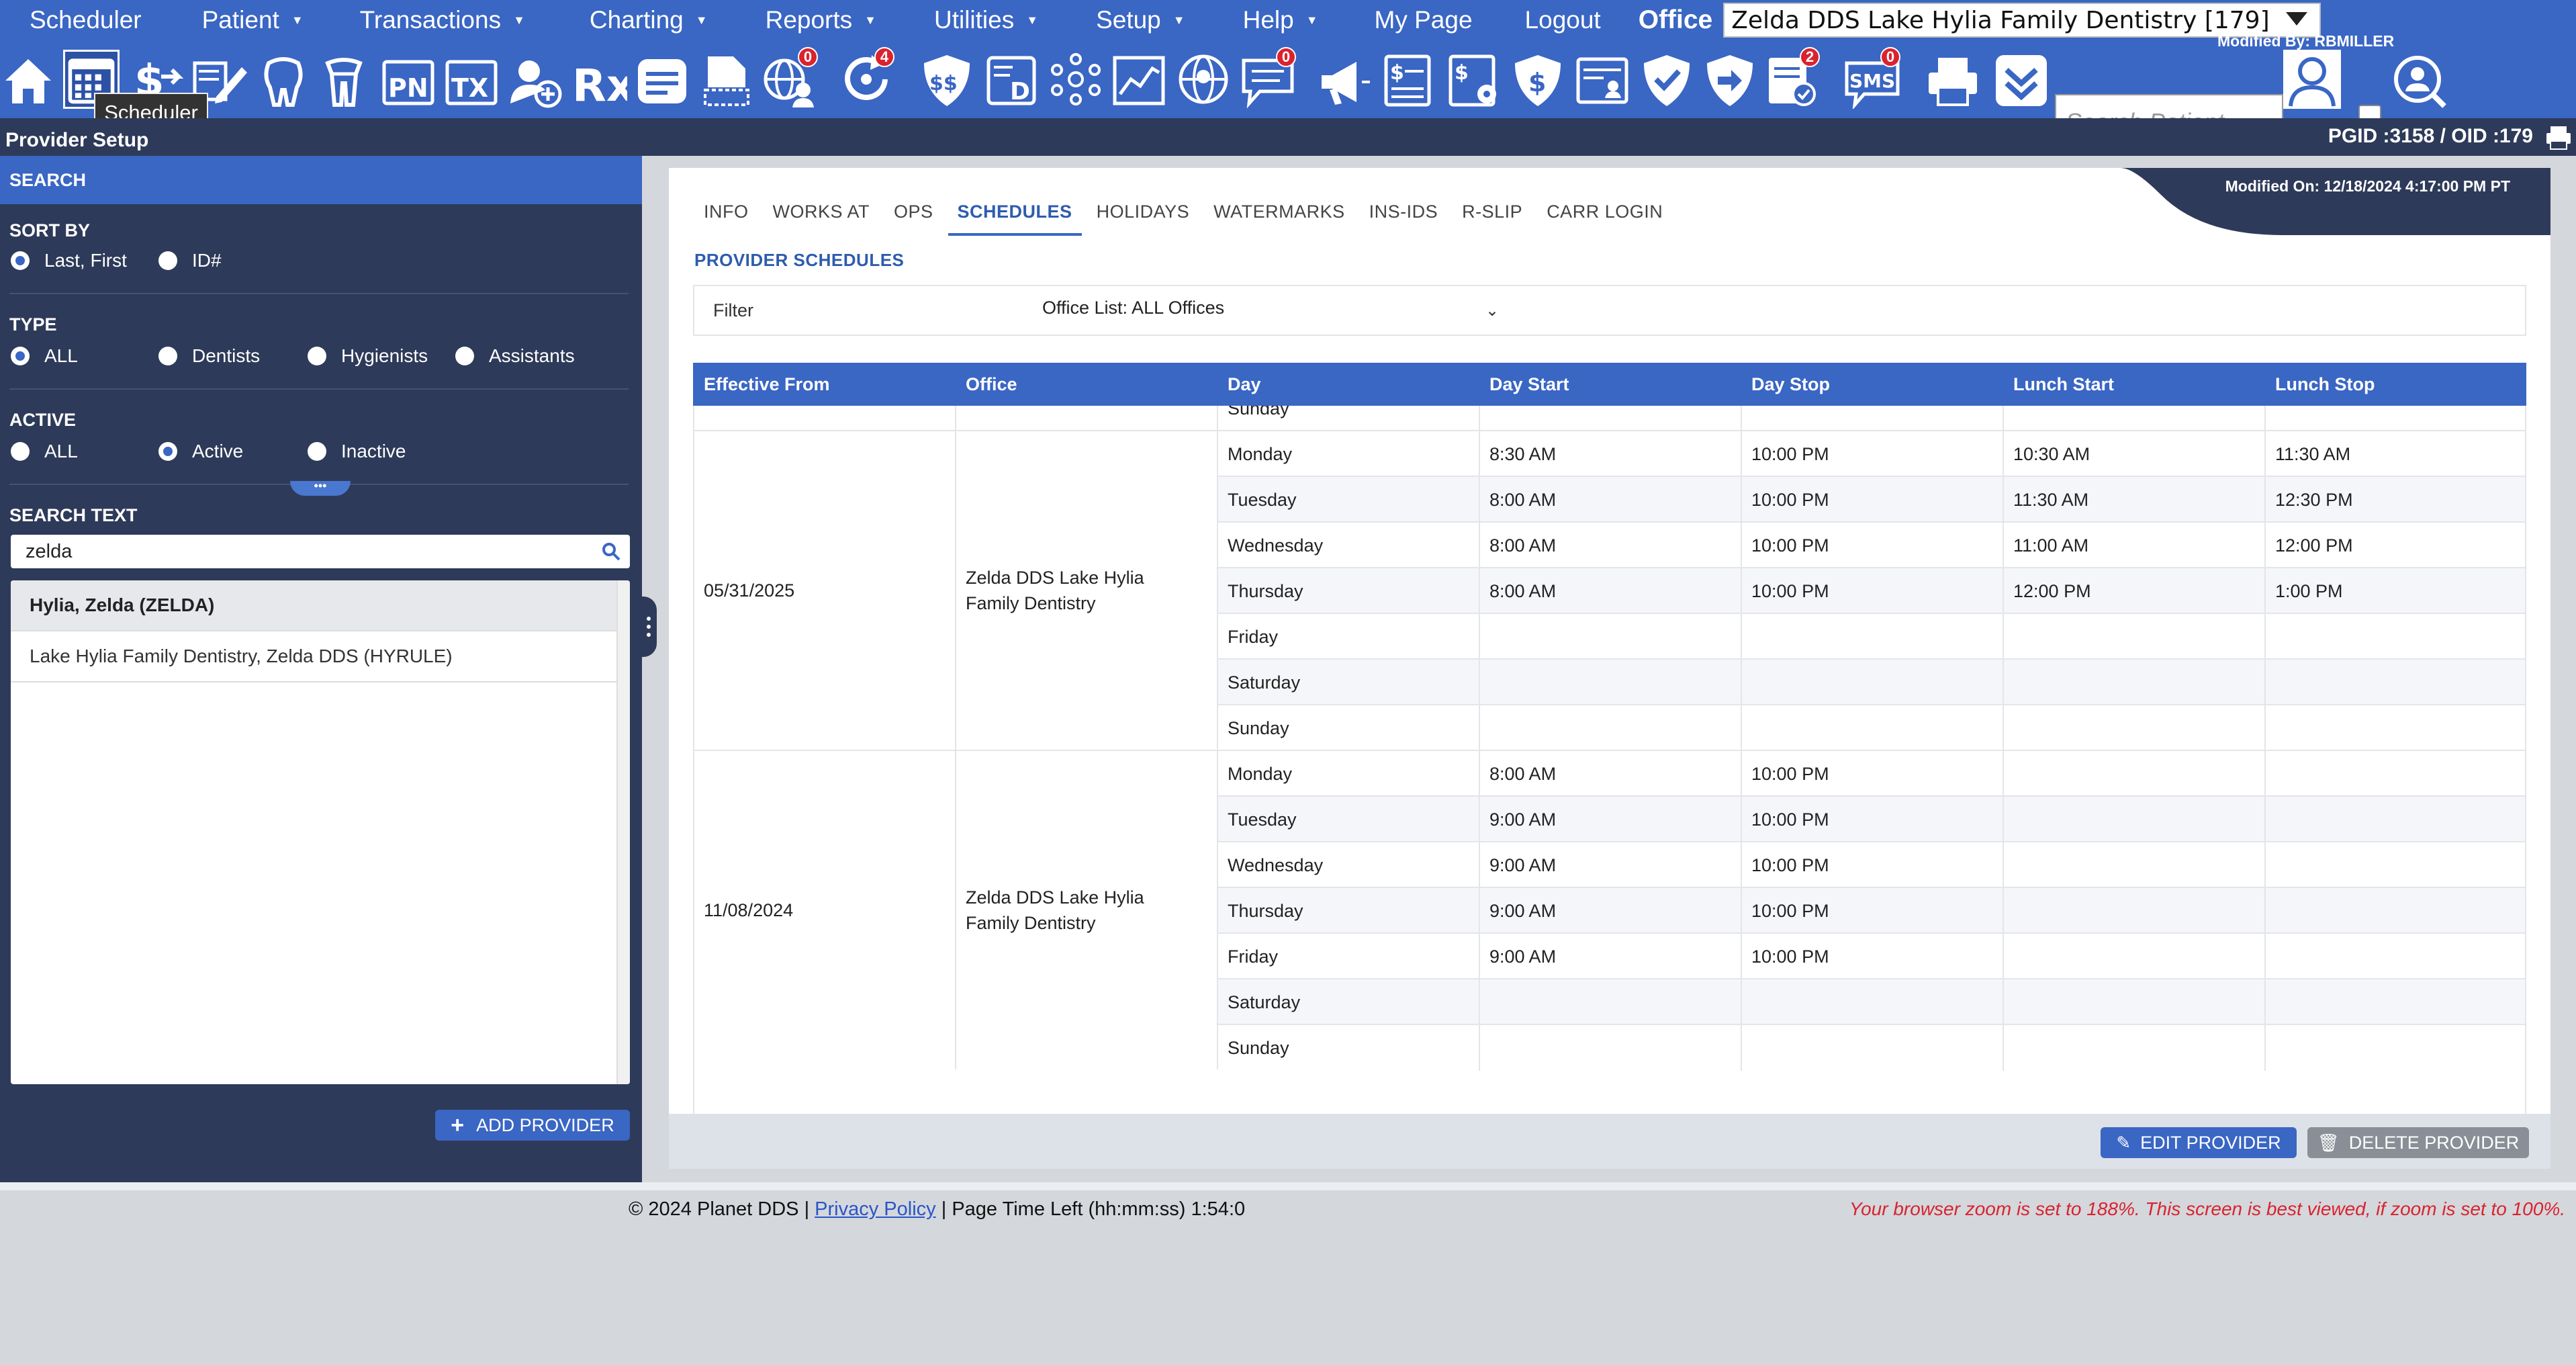 Image resolution: width=2576 pixels, height=1365 pixels. Describe the element at coordinates (957, 20) in the screenshot. I see `menu-utilities: Utilities ▼` at that location.